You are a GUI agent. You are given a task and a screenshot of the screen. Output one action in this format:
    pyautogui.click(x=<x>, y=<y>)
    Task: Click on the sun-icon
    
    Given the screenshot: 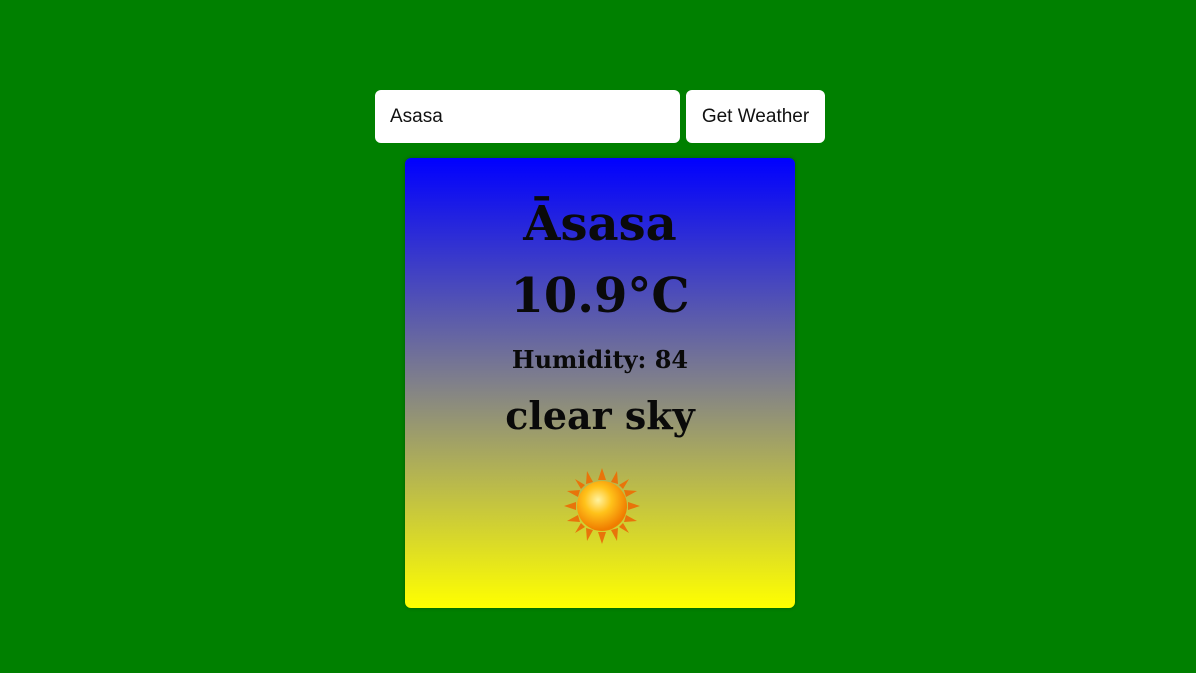 What is the action you would take?
    pyautogui.click(x=602, y=506)
    